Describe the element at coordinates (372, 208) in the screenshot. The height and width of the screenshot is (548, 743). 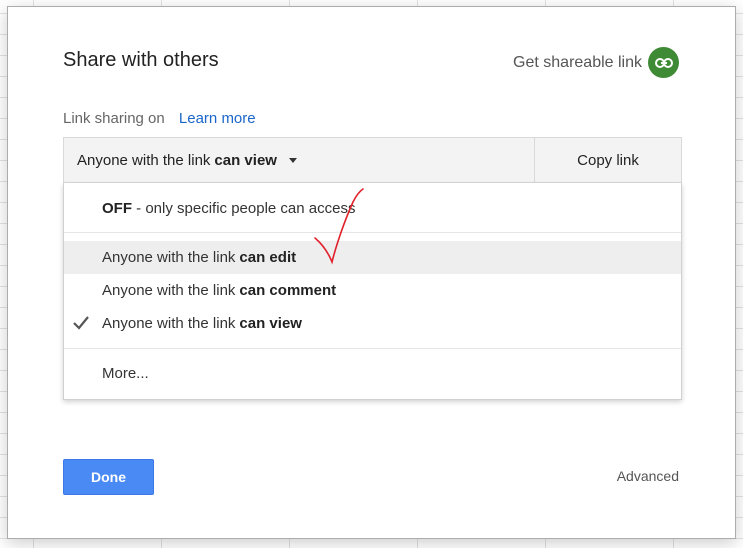
I see `menu-item-off: OFF - only specific people can access` at that location.